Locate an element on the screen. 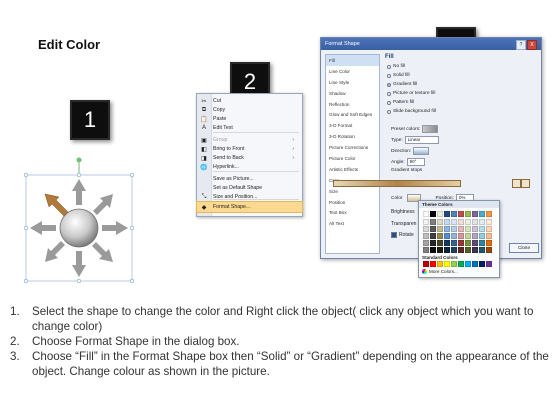  fill-option: No fill is located at coordinates (396, 66).